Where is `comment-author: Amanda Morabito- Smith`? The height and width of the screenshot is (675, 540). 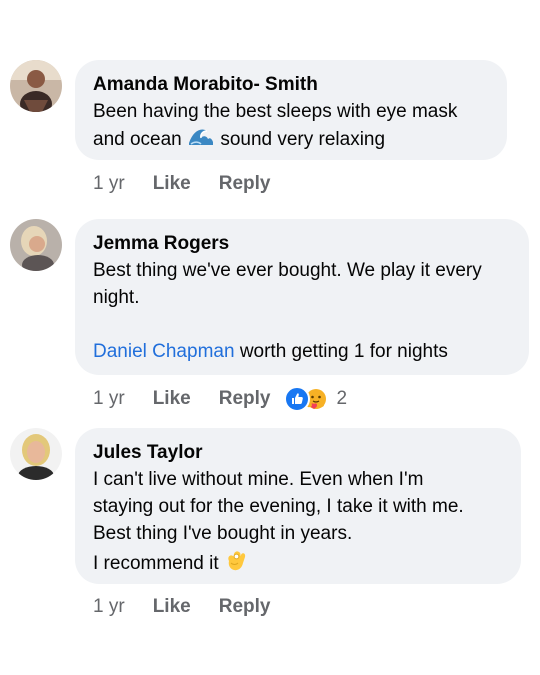 comment-author: Amanda Morabito- Smith is located at coordinates (291, 85).